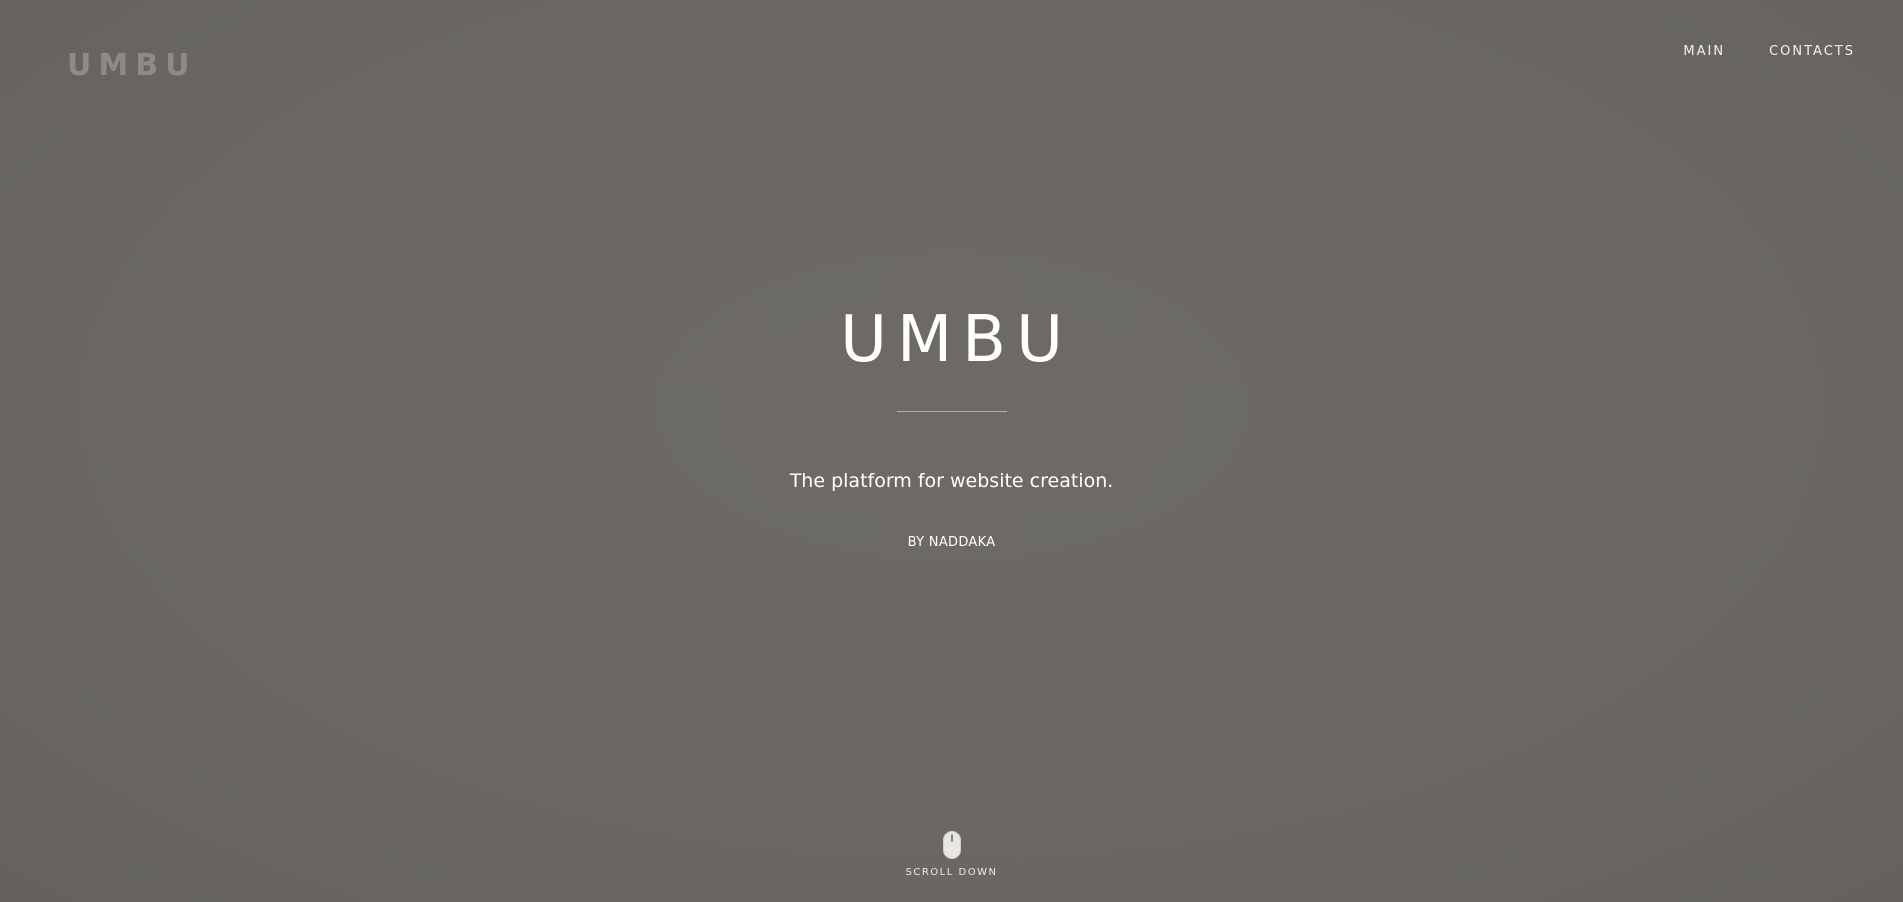  I want to click on scroll-down-button: SCROLL DOWN, so click(951, 854).